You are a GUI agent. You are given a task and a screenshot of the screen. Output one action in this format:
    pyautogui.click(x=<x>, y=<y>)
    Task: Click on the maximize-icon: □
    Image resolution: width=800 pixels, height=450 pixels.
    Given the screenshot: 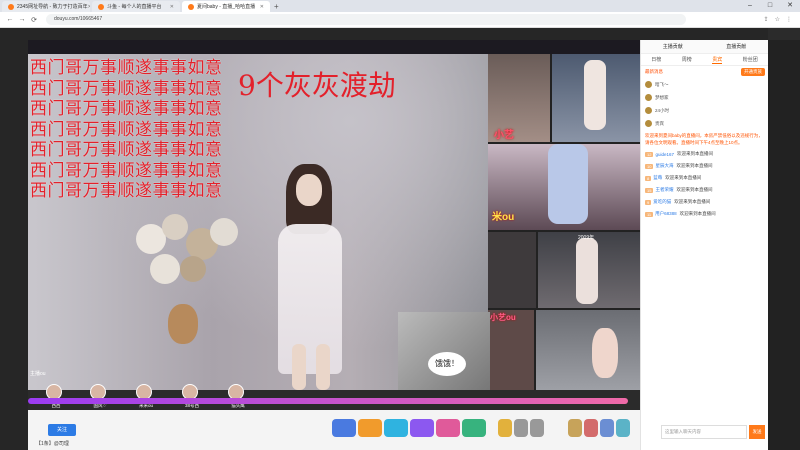 What is the action you would take?
    pyautogui.click(x=770, y=6)
    